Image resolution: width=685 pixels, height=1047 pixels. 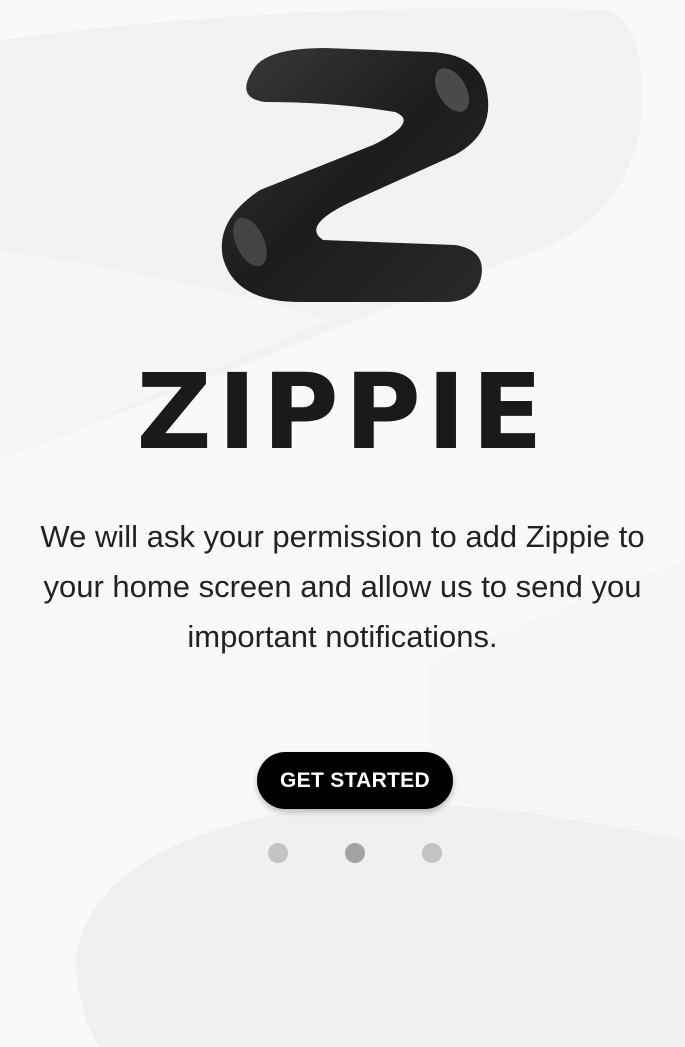 I want to click on zippie-logo-icon, so click(x=355, y=175).